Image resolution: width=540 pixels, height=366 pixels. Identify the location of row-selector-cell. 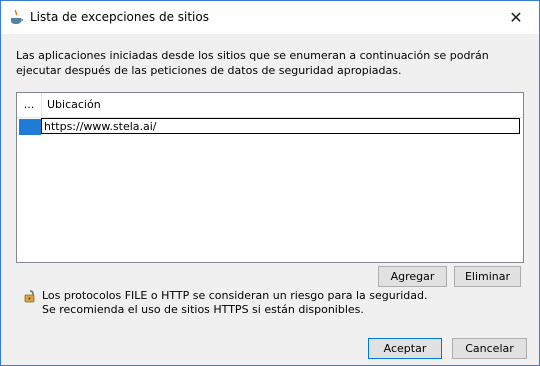
(30, 127).